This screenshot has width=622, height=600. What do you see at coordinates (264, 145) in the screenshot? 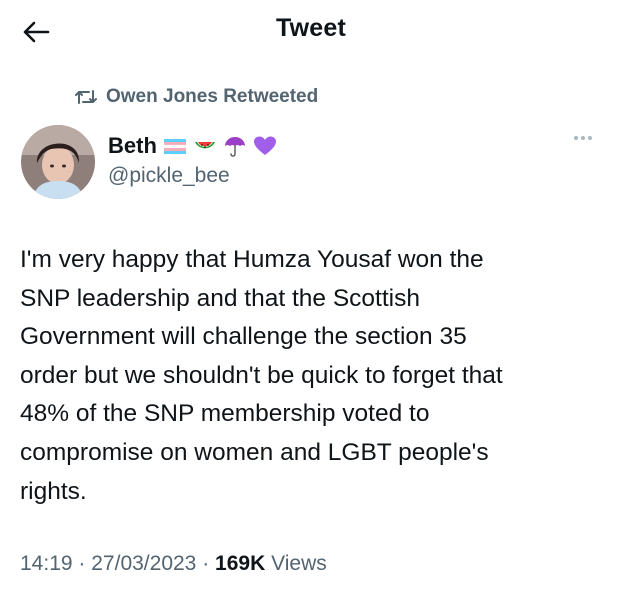
I see `purple-heart-icon` at bounding box center [264, 145].